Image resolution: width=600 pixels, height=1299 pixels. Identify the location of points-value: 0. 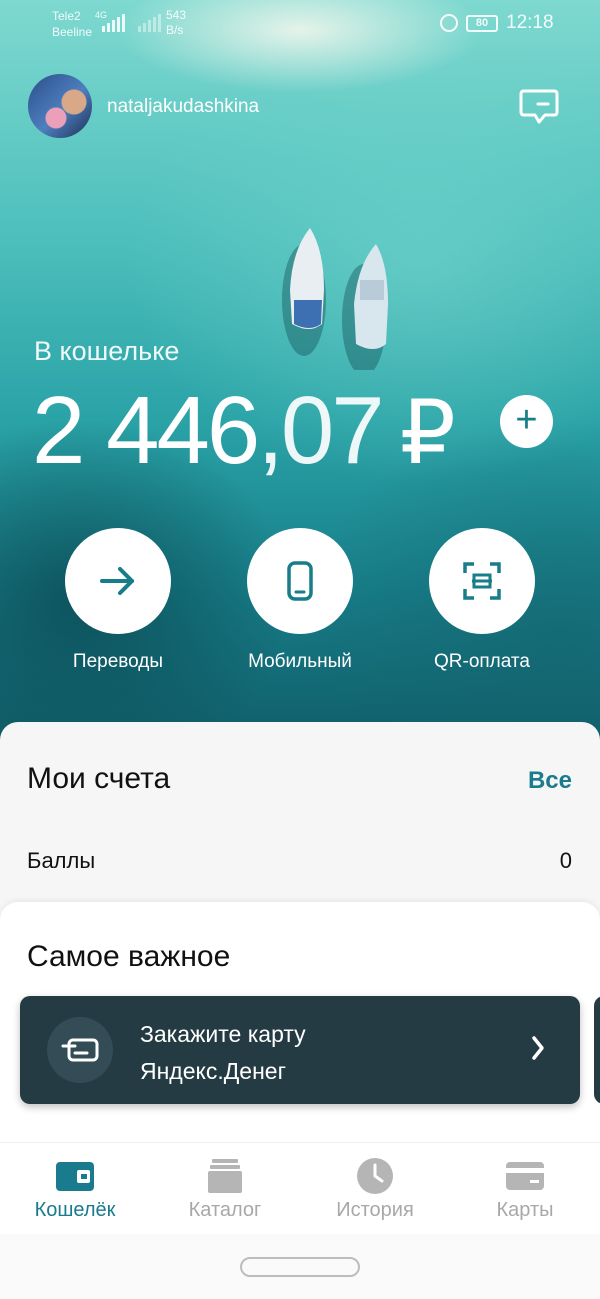
(565, 860).